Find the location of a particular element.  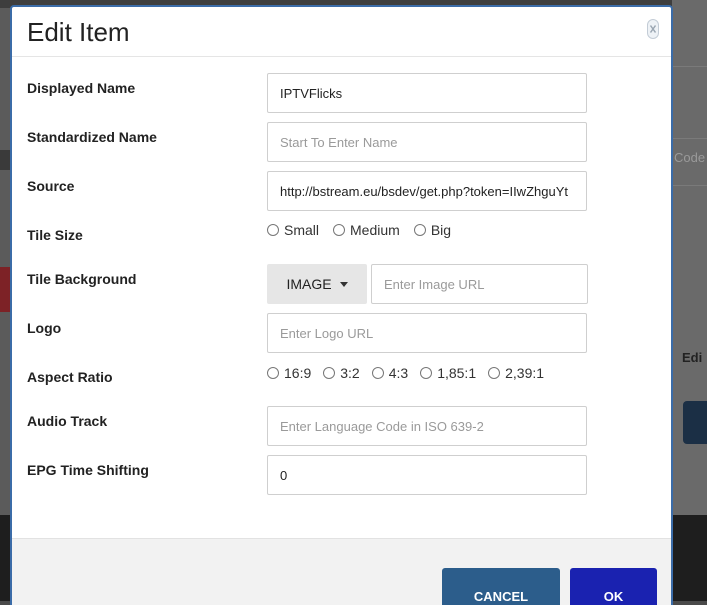

aspect-ratio-radio-group: 16:9 3:2 4:3 1,85:1 2,39:1 is located at coordinates (411, 373).